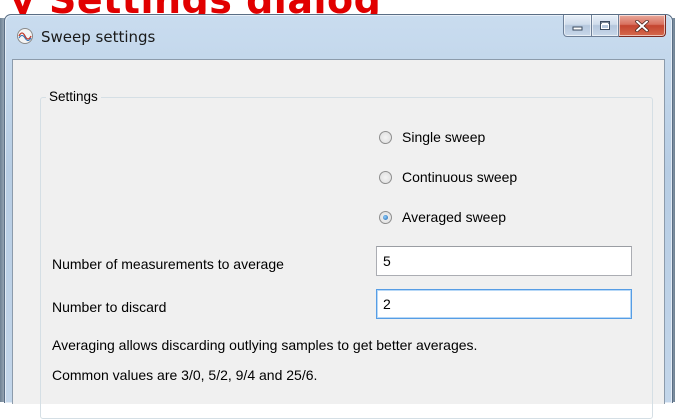  What do you see at coordinates (338, 37) in the screenshot?
I see `title-bar: Sweep settings` at bounding box center [338, 37].